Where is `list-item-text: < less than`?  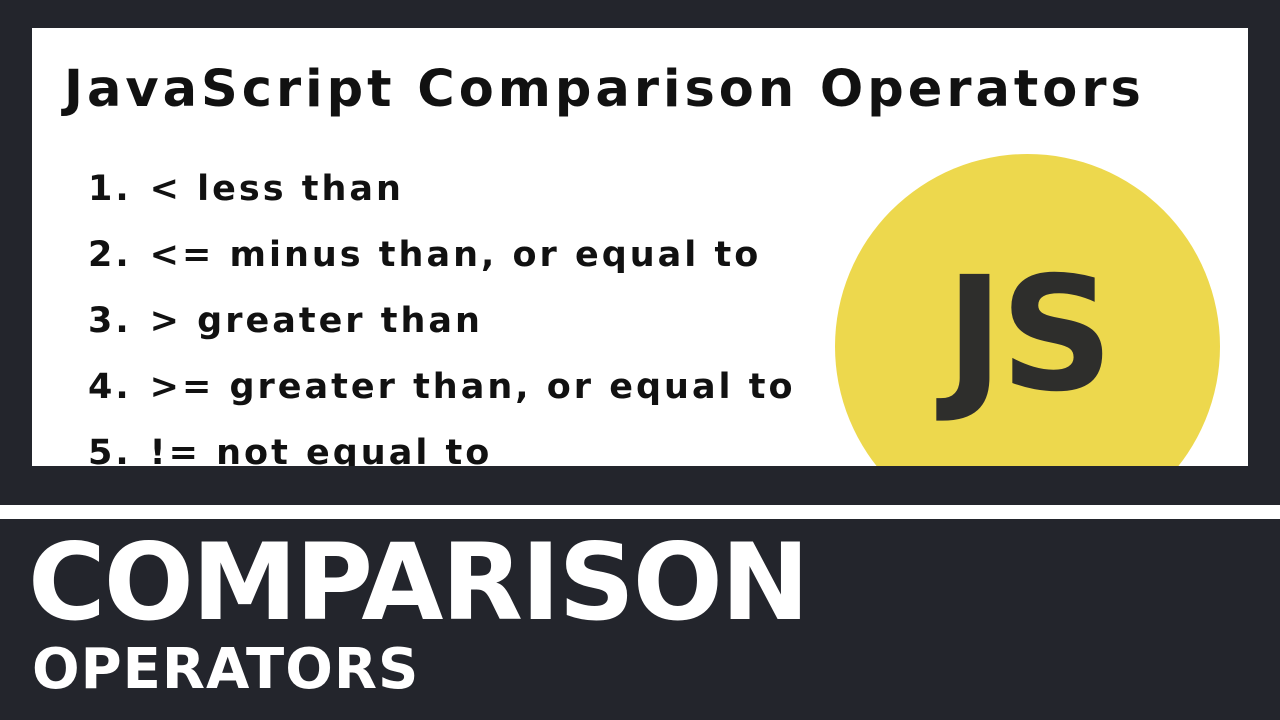 list-item-text: < less than is located at coordinates (276, 189).